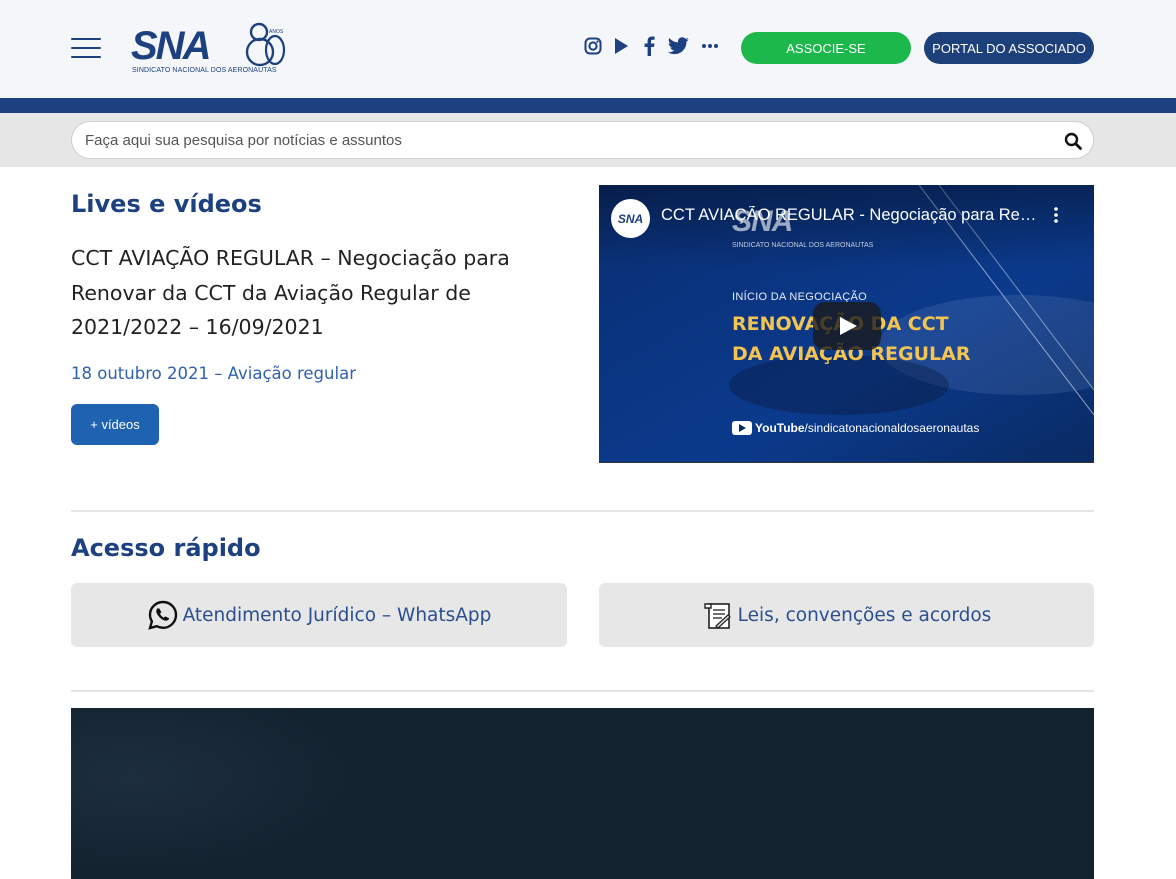  I want to click on channel-avatar: SNA, so click(630, 218).